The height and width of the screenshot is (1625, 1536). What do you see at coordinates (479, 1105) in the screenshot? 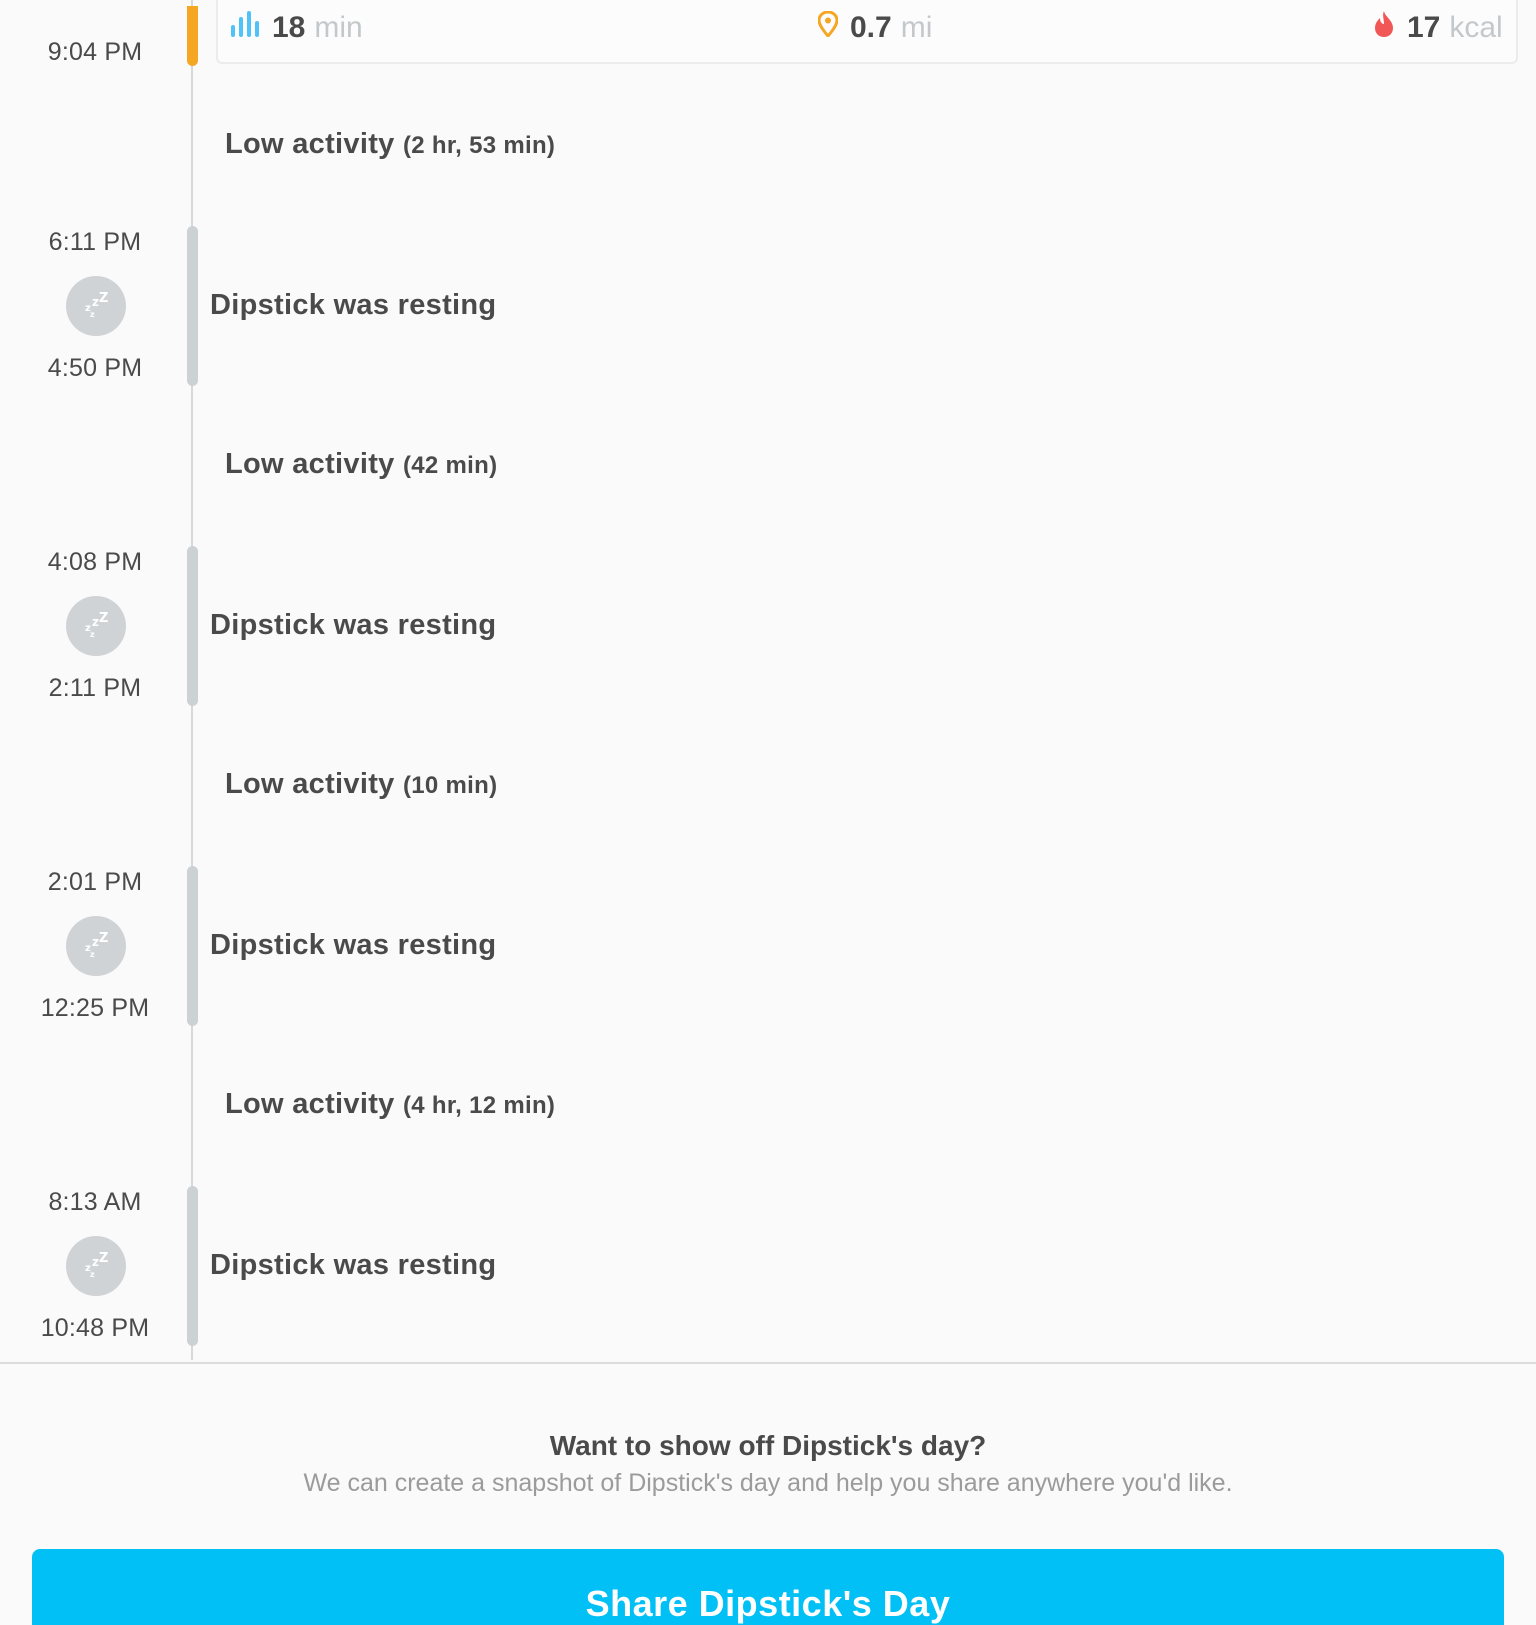
I see `low-activity-duration: (4 hr, 12 min)` at bounding box center [479, 1105].